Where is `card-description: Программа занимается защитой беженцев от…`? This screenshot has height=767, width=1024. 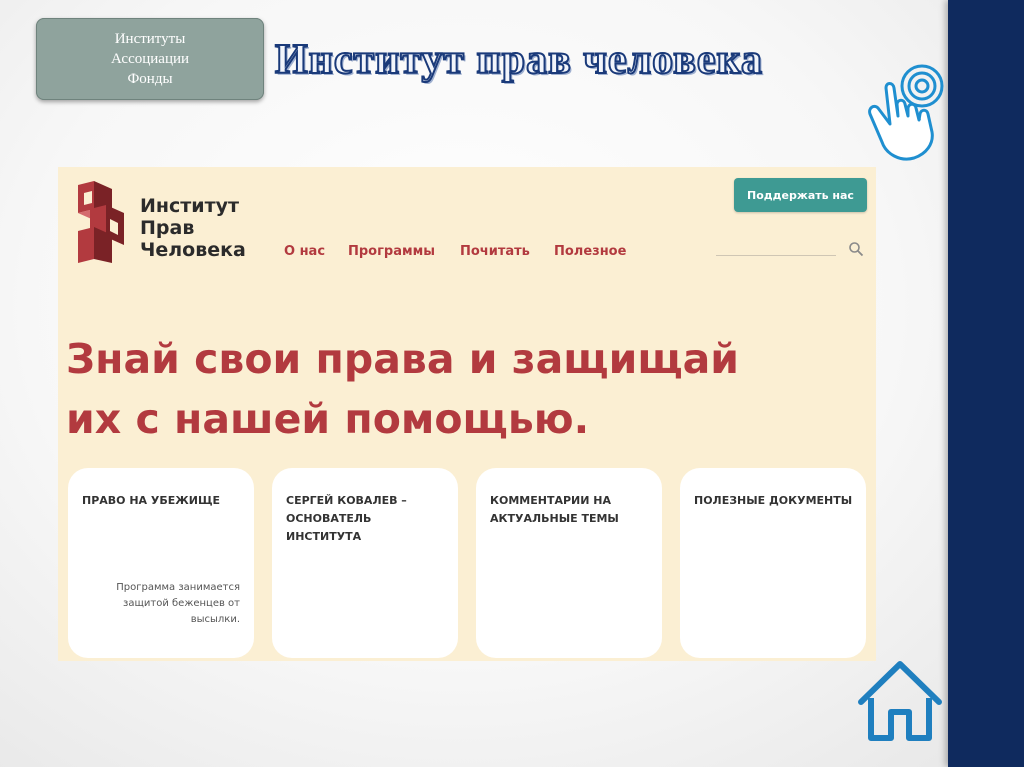 card-description: Программа занимается защитой беженцев от… is located at coordinates (178, 603).